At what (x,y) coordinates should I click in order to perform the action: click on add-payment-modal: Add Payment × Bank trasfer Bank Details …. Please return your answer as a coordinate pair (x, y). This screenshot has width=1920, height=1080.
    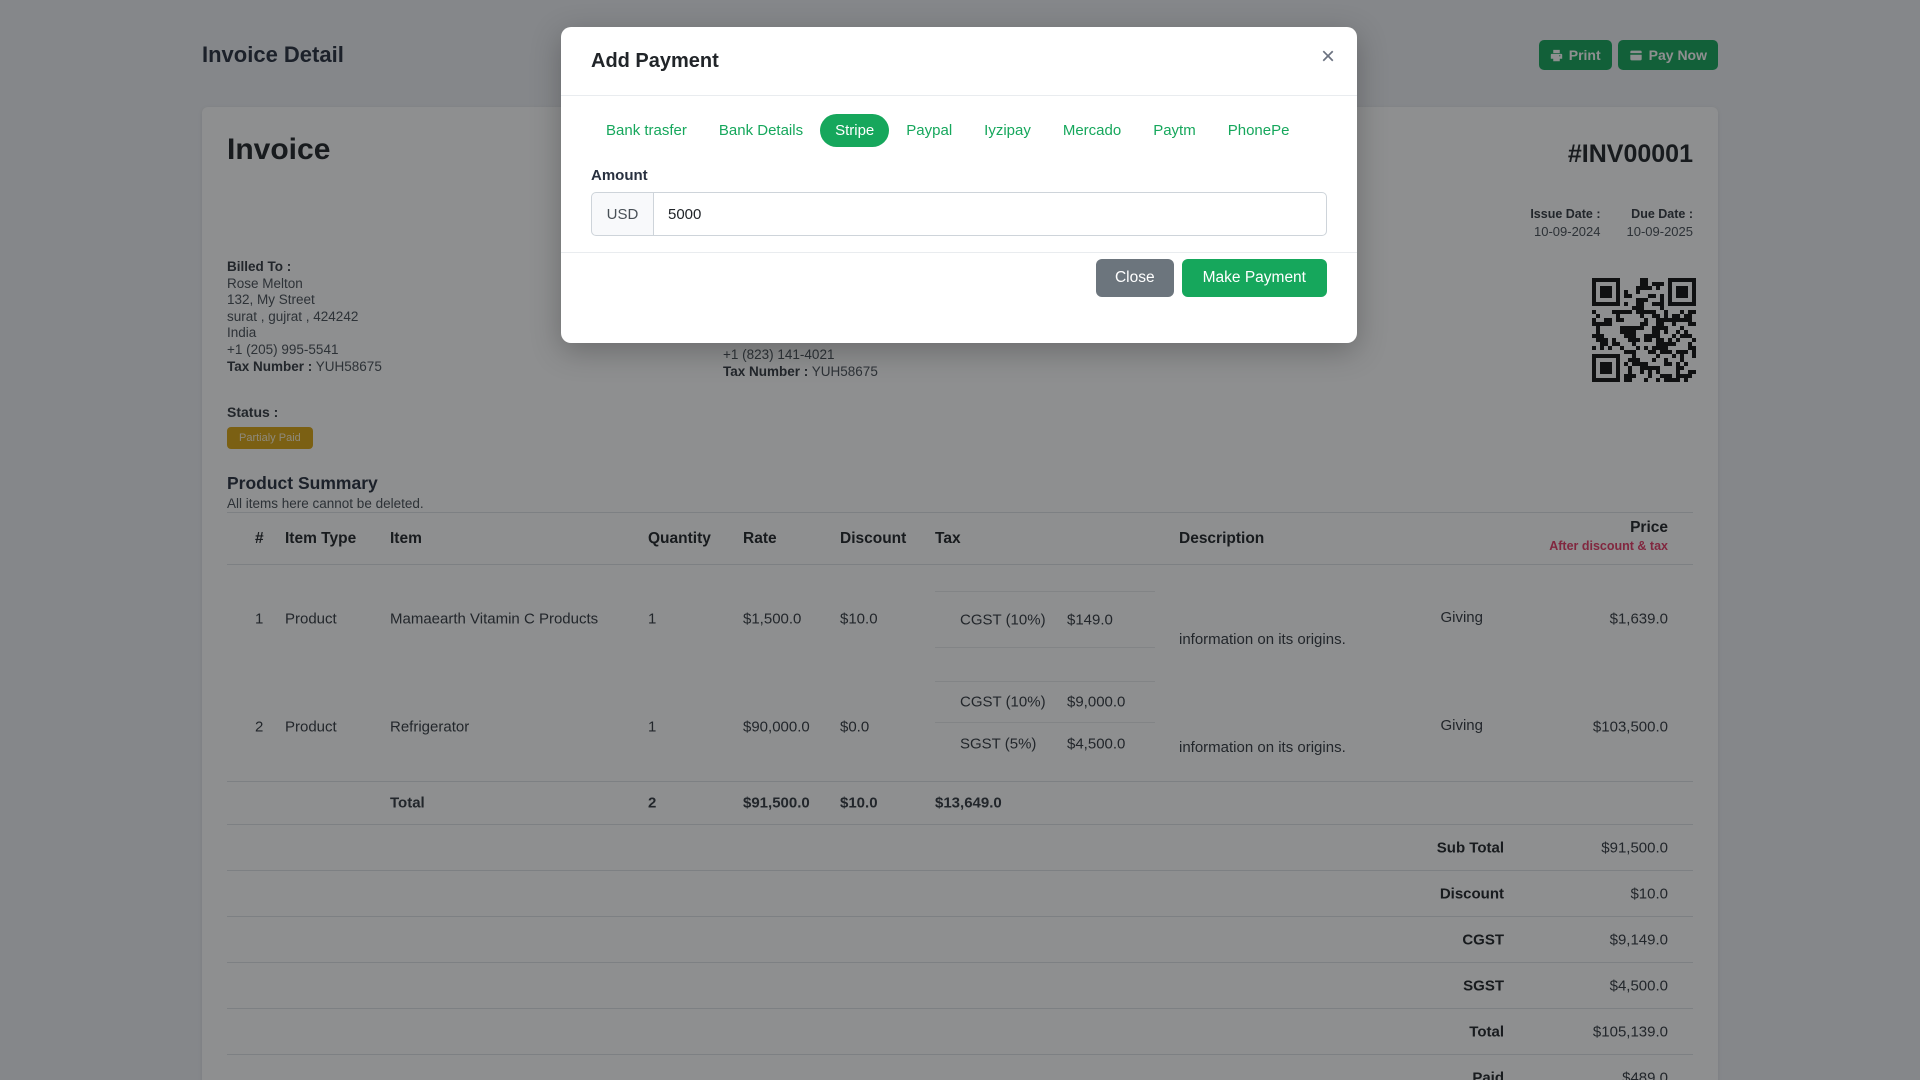
    Looking at the image, I should click on (959, 185).